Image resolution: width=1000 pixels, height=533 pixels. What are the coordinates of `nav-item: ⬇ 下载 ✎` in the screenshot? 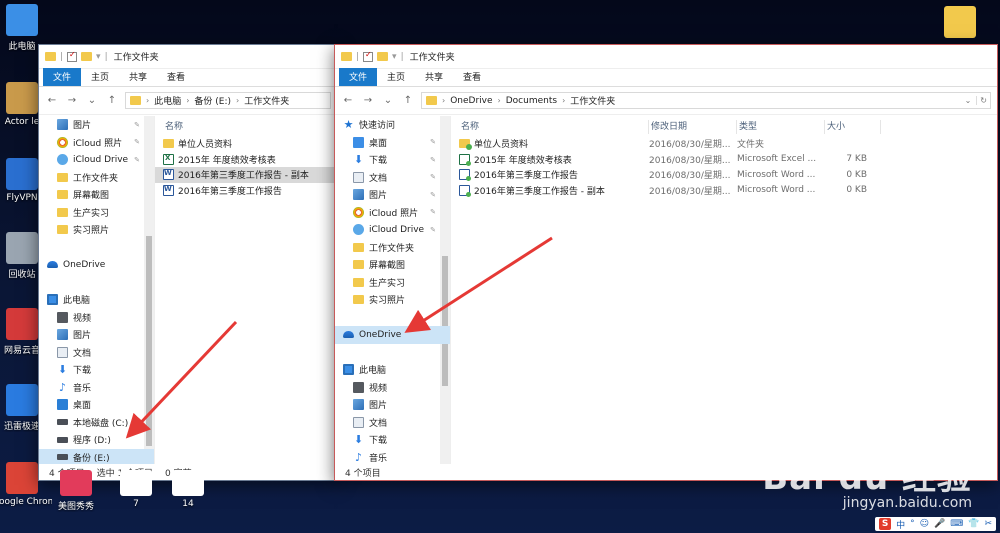 It's located at (392, 160).